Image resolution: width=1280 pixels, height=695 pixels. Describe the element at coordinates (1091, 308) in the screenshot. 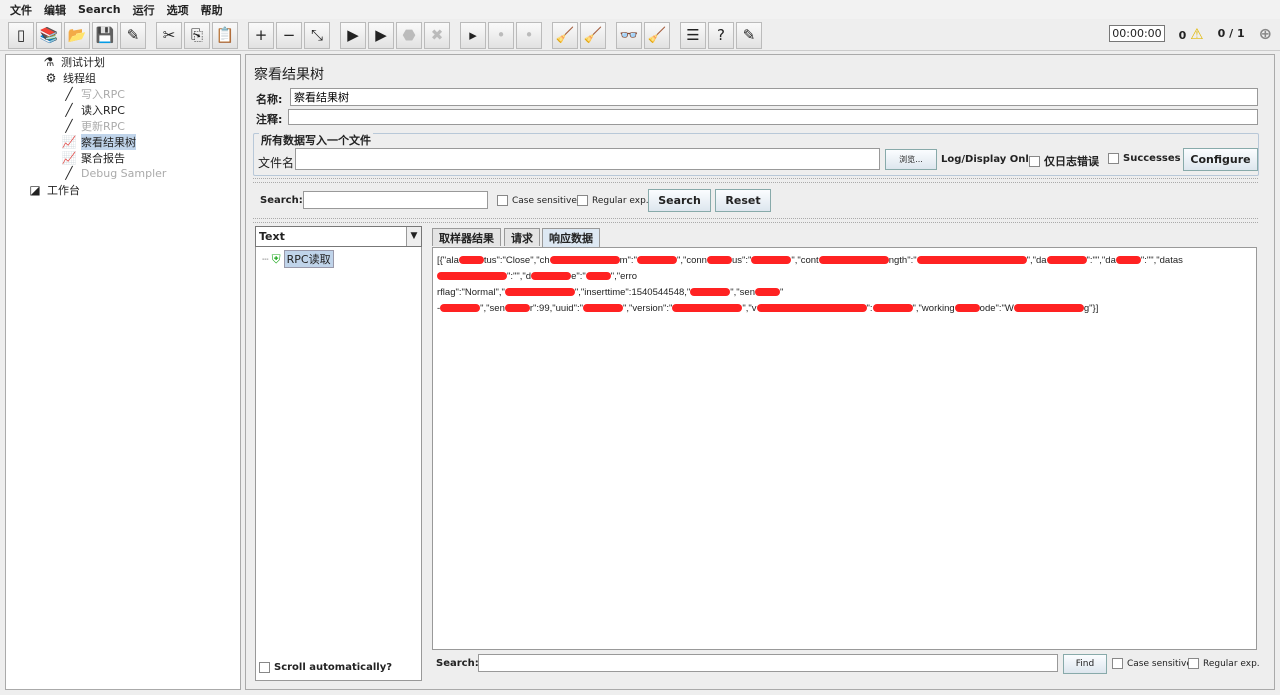

I see `response-text: g"}]` at that location.